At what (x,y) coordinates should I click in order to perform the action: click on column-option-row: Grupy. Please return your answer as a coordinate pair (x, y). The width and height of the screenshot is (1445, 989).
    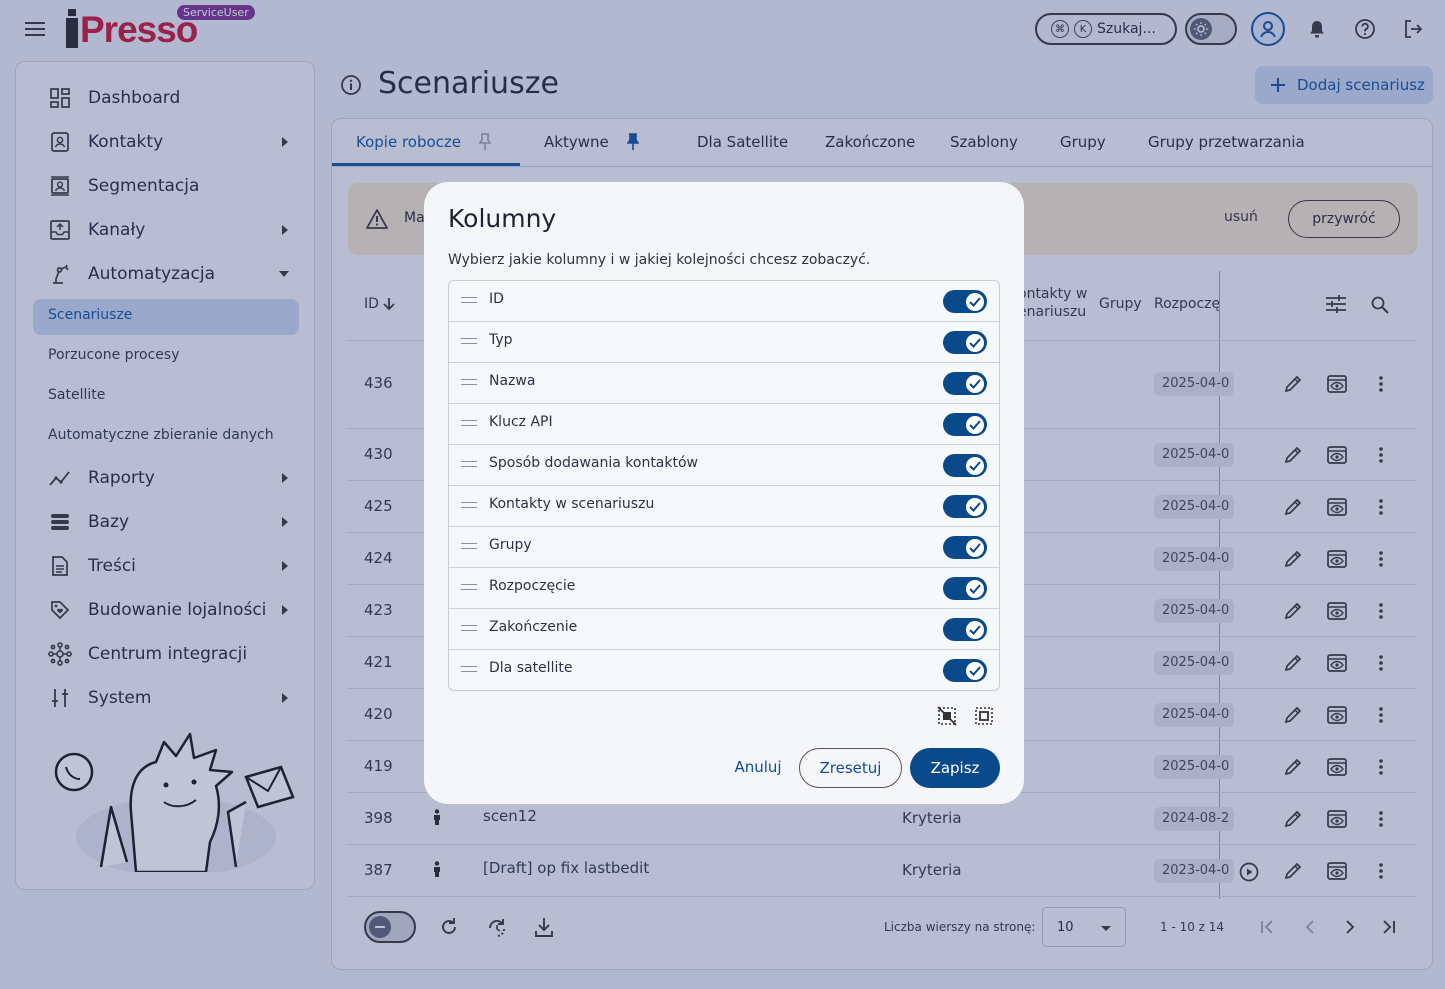
    Looking at the image, I should click on (724, 547).